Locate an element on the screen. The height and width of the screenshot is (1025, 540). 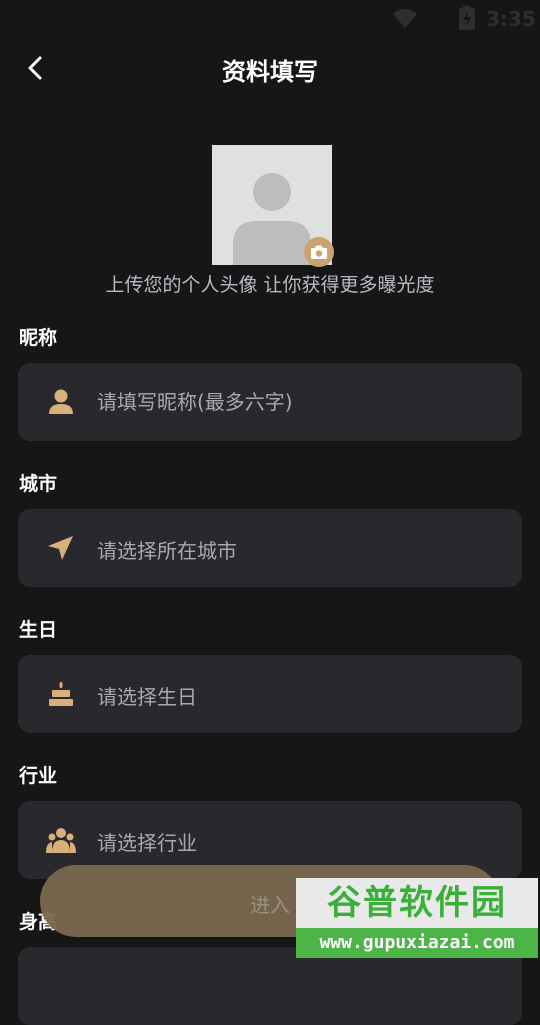
camera-icon is located at coordinates (319, 252).